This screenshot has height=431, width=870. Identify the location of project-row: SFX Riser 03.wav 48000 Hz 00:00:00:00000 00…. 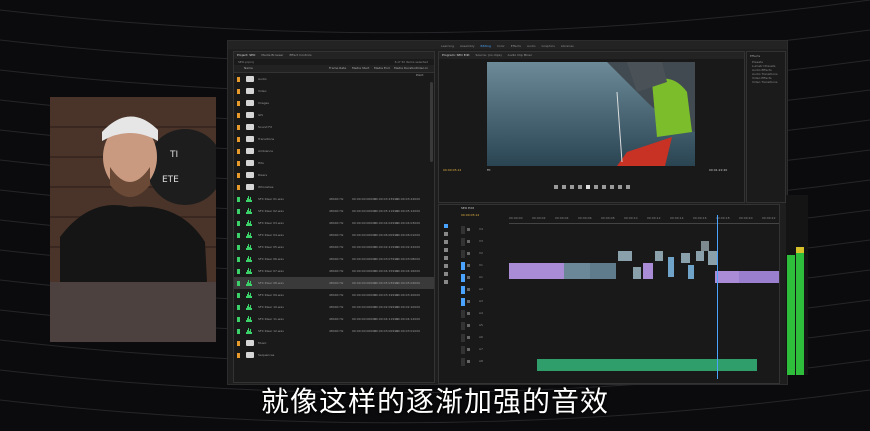
(334, 223).